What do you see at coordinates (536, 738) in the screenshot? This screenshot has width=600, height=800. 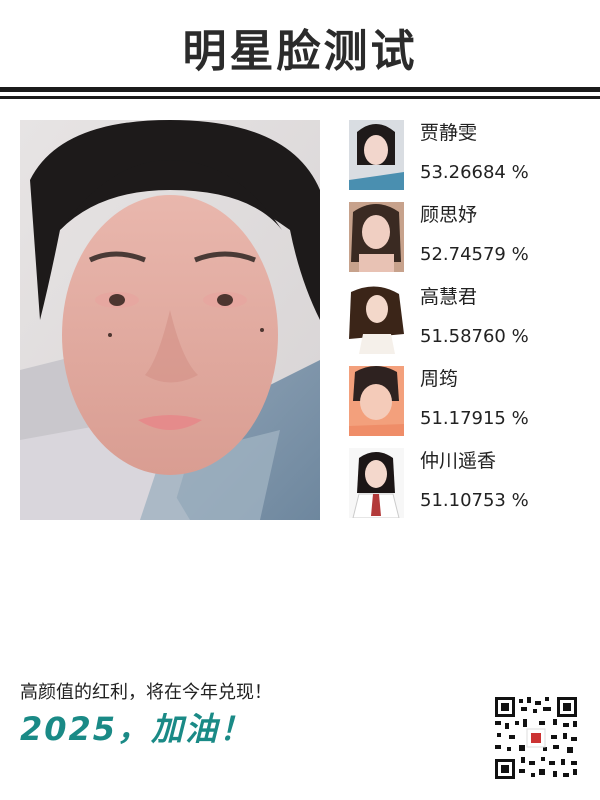 I see `qr-code-icon` at bounding box center [536, 738].